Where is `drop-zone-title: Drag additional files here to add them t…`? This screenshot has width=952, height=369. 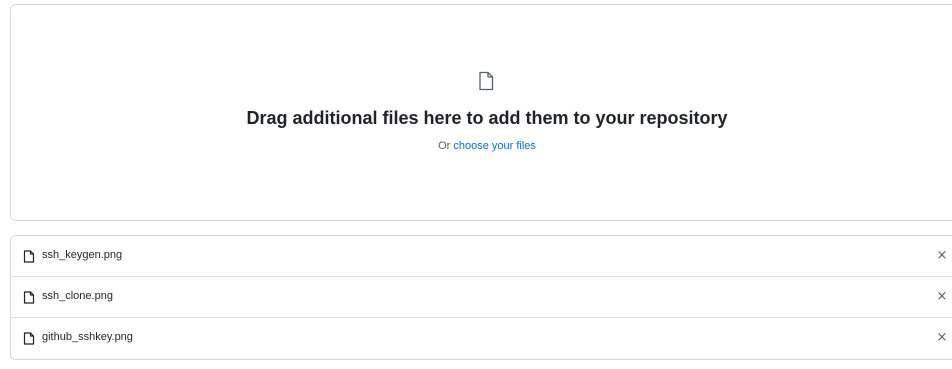
drop-zone-title: Drag additional files here to add them t… is located at coordinates (487, 118).